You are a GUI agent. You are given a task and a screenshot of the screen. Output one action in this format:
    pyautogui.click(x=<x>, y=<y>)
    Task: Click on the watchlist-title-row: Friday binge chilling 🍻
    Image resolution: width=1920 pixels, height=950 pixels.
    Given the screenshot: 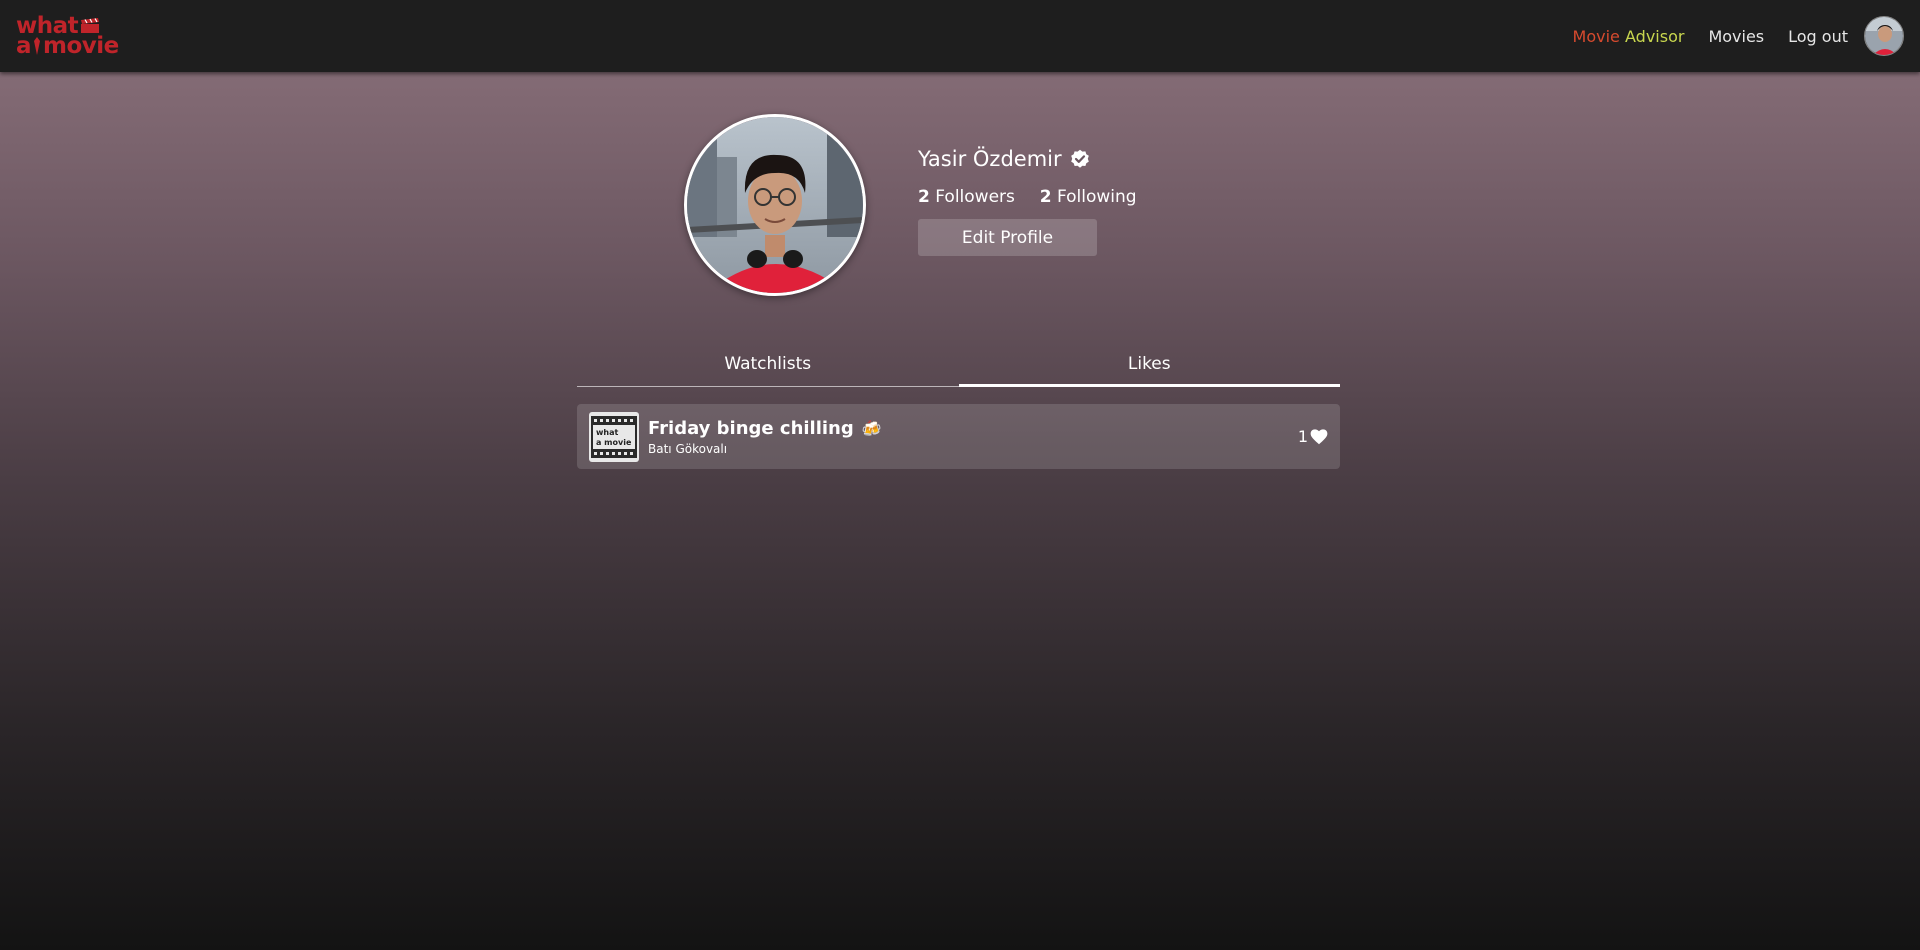 What is the action you would take?
    pyautogui.click(x=765, y=428)
    